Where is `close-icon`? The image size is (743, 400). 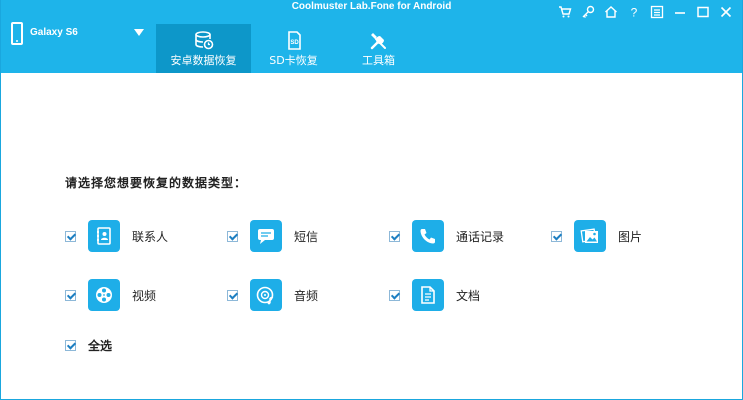 close-icon is located at coordinates (725, 12).